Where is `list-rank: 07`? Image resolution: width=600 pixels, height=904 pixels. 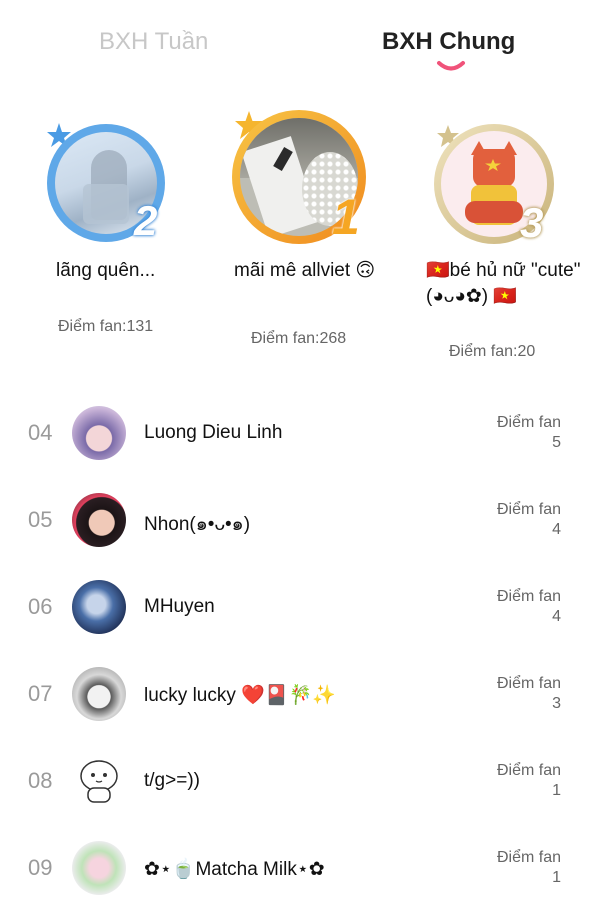 list-rank: 07 is located at coordinates (40, 693).